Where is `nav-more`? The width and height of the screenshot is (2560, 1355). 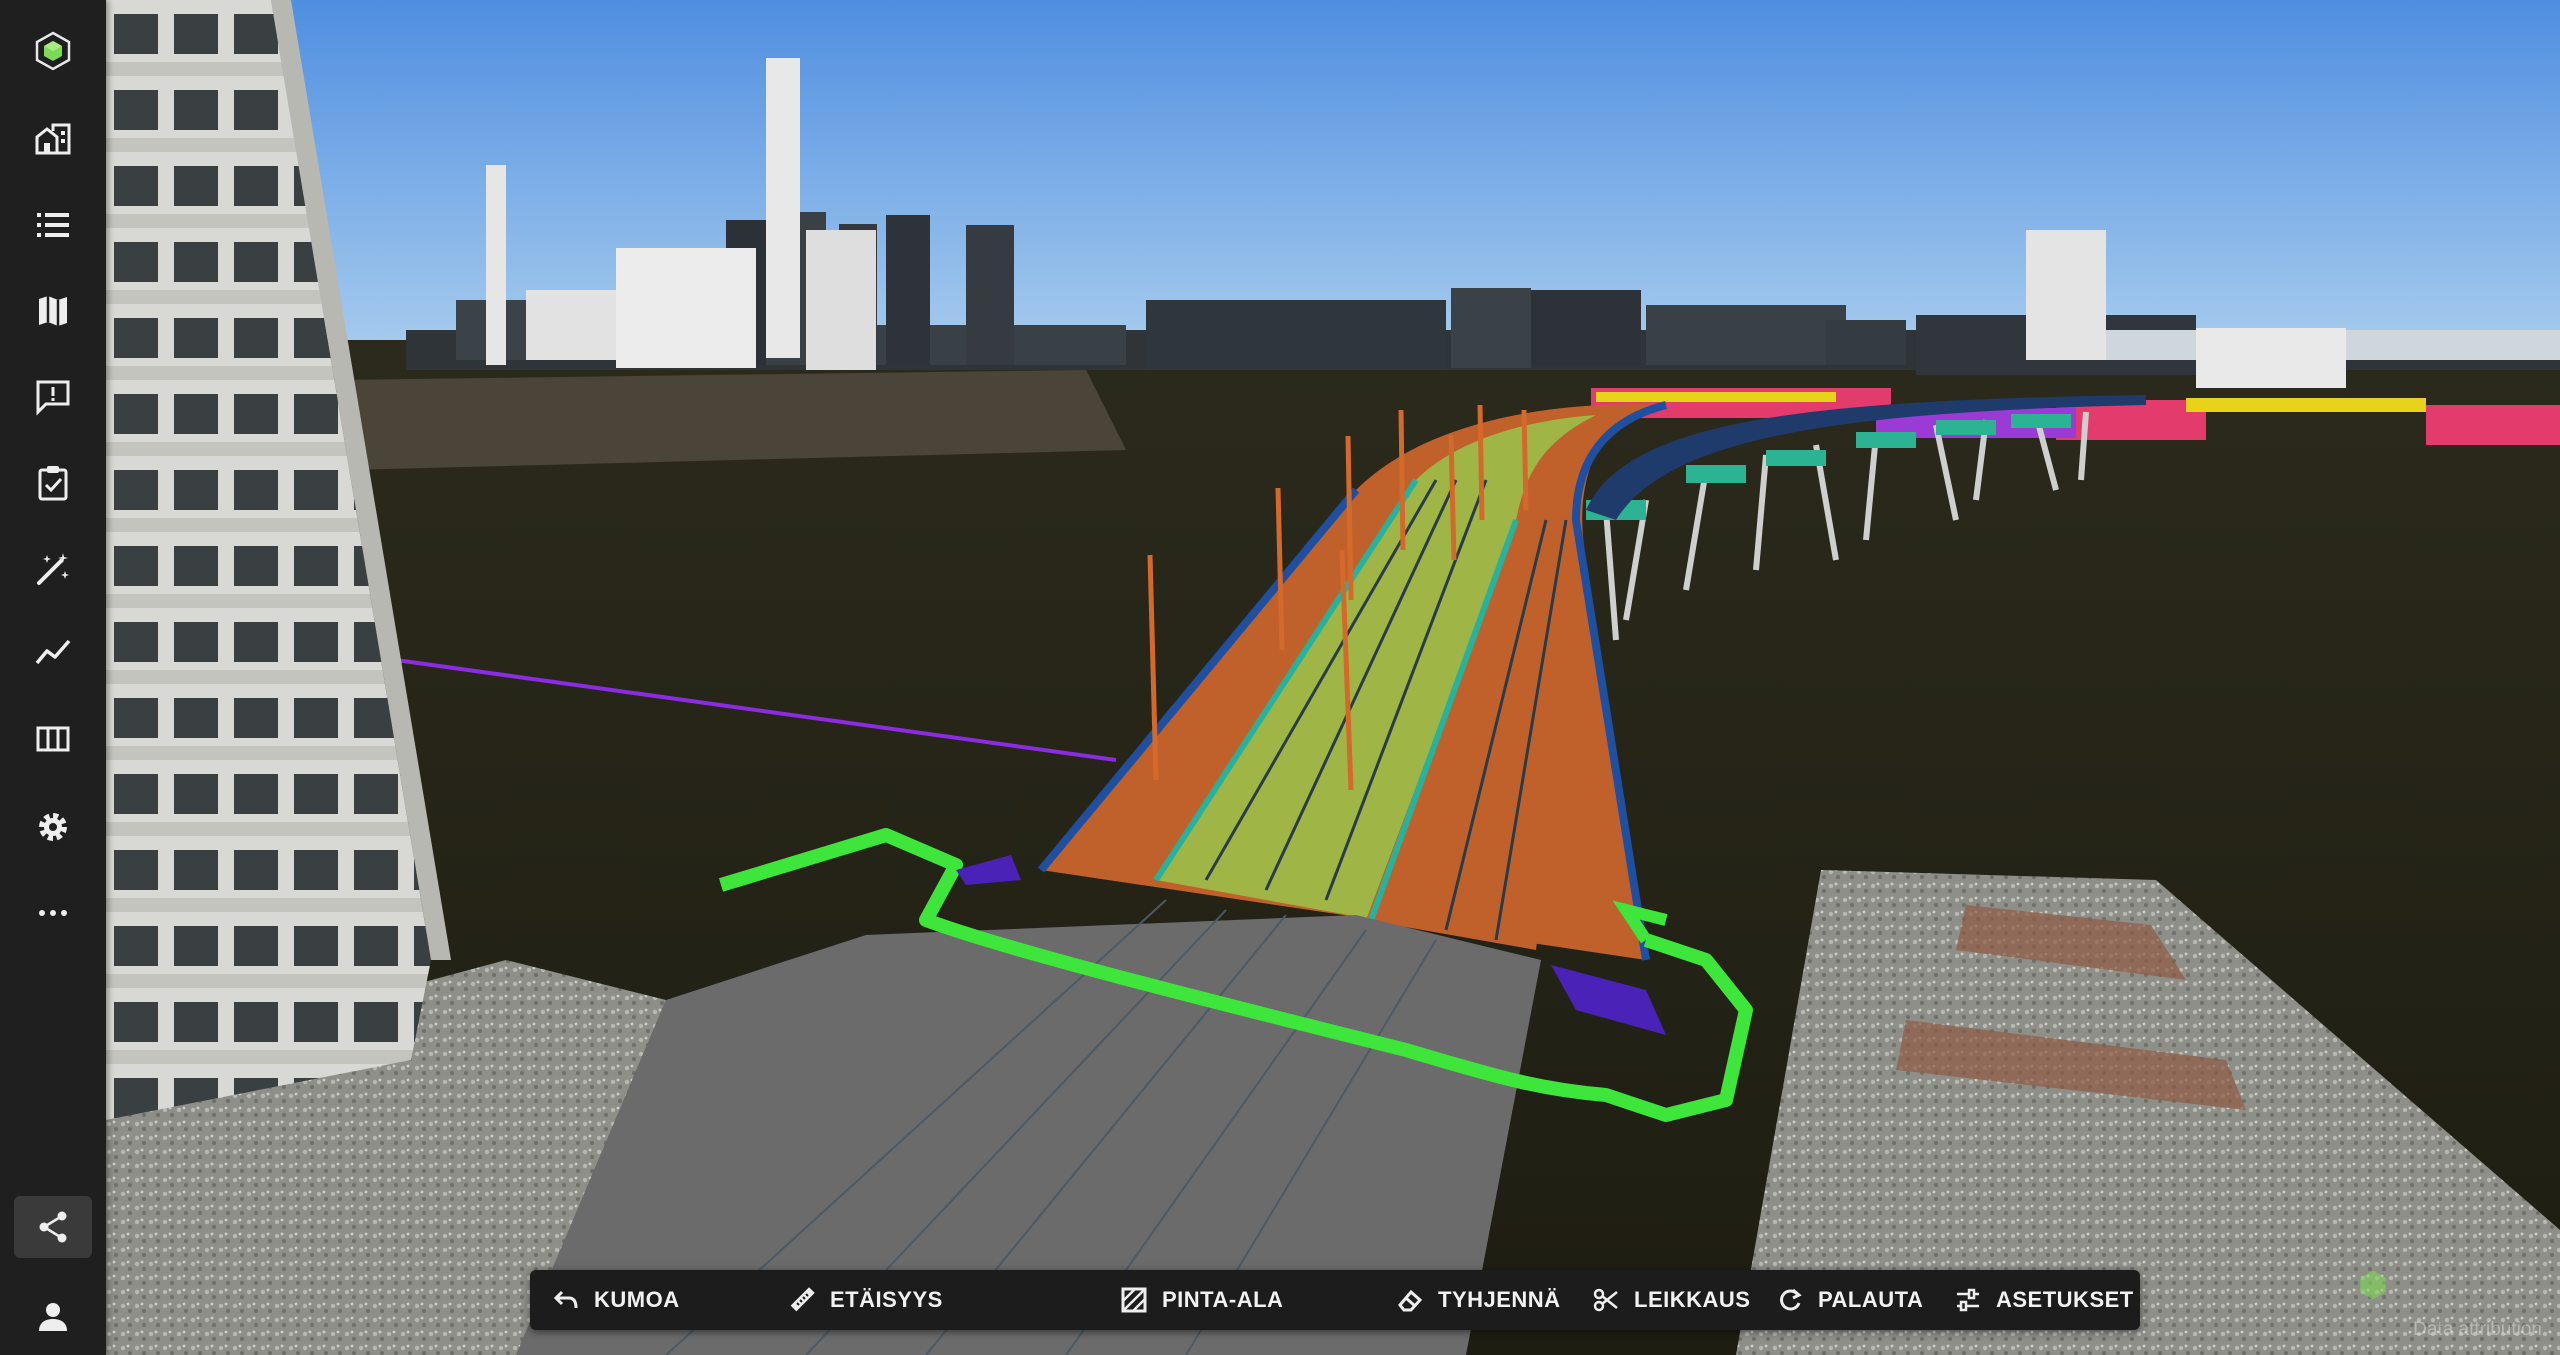 nav-more is located at coordinates (53, 913).